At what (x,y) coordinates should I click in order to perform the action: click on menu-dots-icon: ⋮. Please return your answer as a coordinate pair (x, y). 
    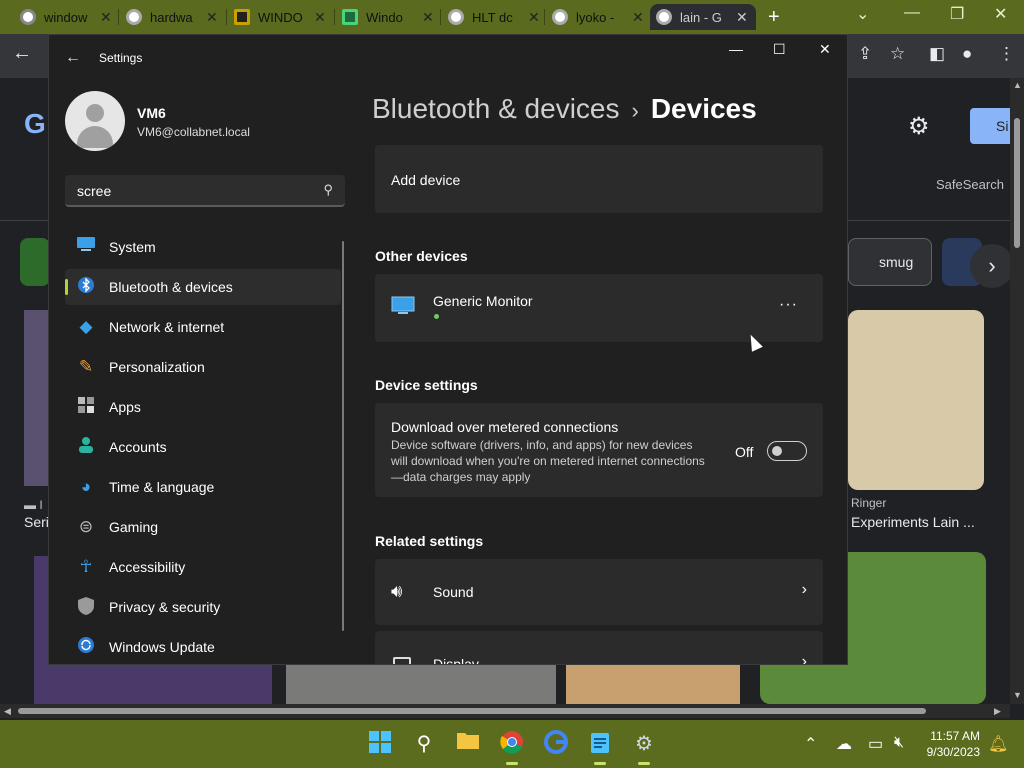
    Looking at the image, I should click on (1006, 54).